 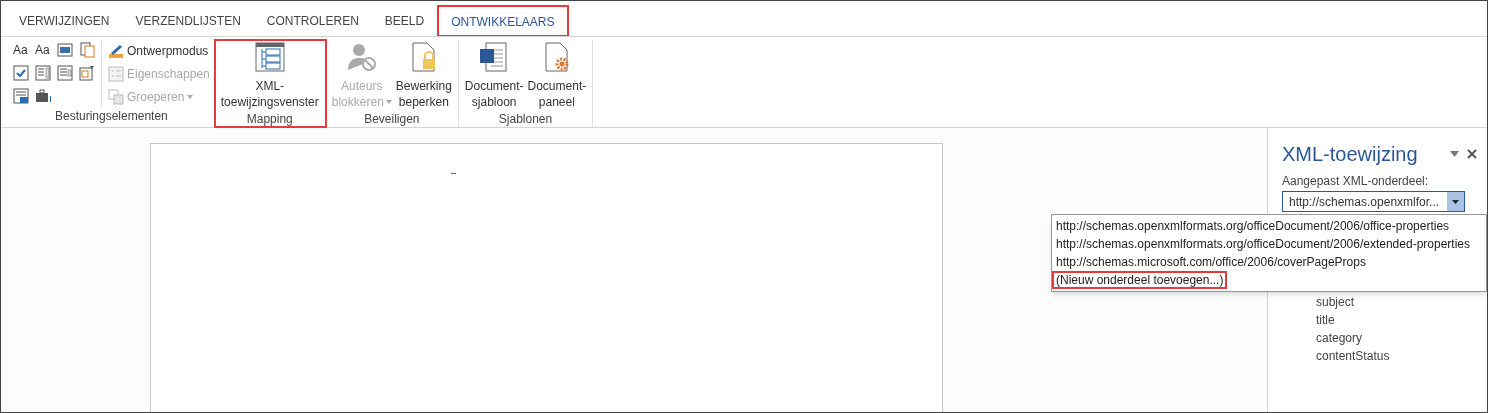 I want to click on text-cursor, so click(x=453, y=173).